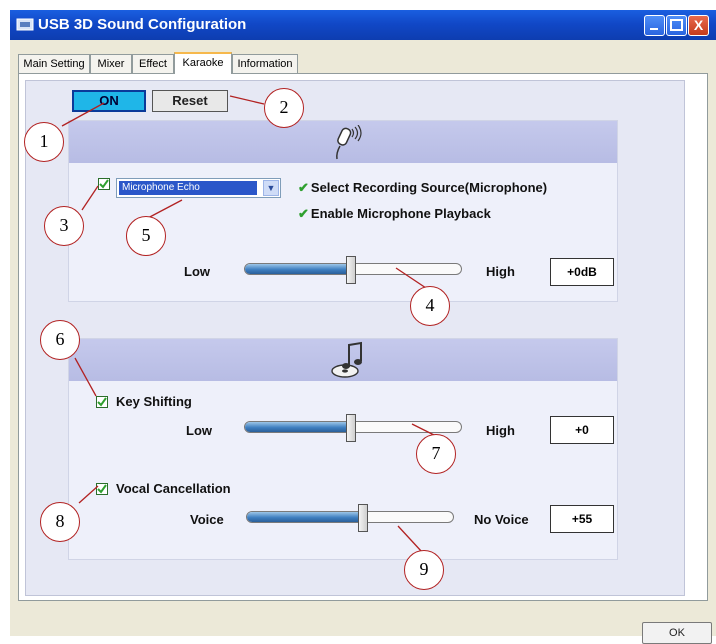  What do you see at coordinates (146, 236) in the screenshot?
I see `callout-5: 5` at bounding box center [146, 236].